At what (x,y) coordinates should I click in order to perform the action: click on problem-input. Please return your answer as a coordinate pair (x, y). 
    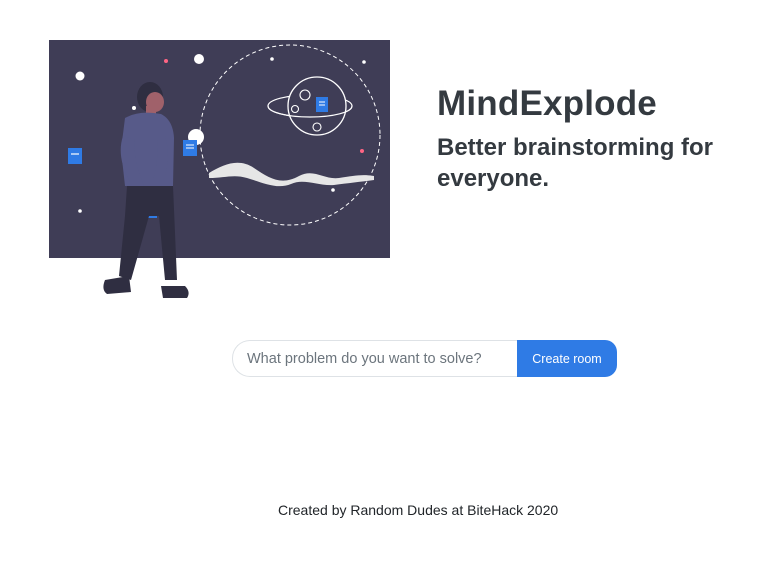
    Looking at the image, I should click on (374, 358).